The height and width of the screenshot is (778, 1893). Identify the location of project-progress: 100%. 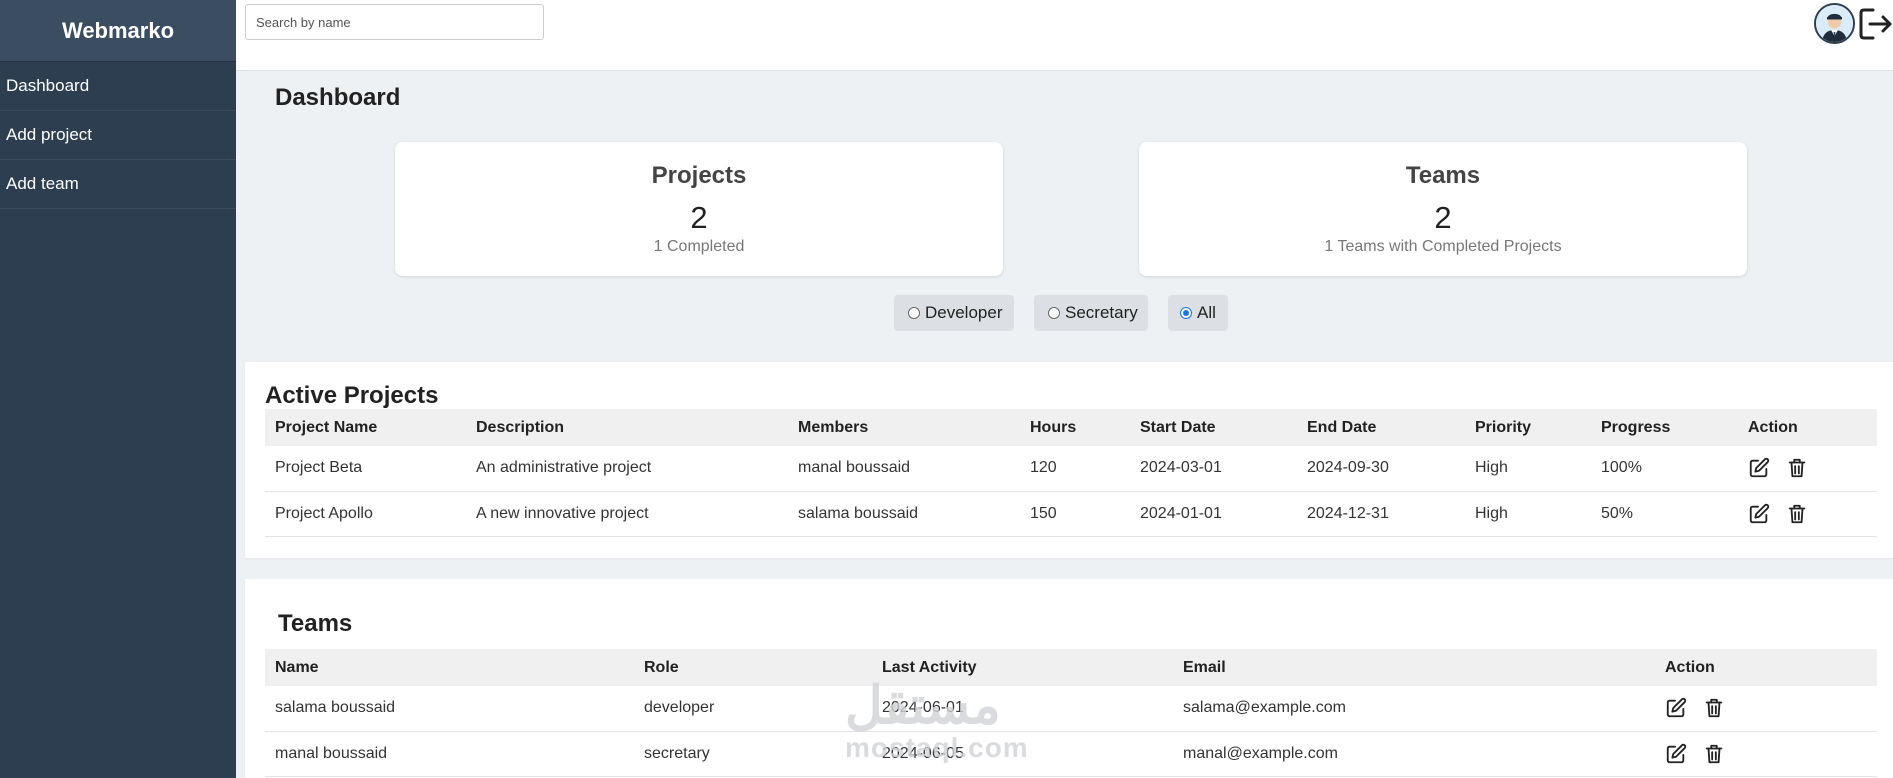
(1664, 469).